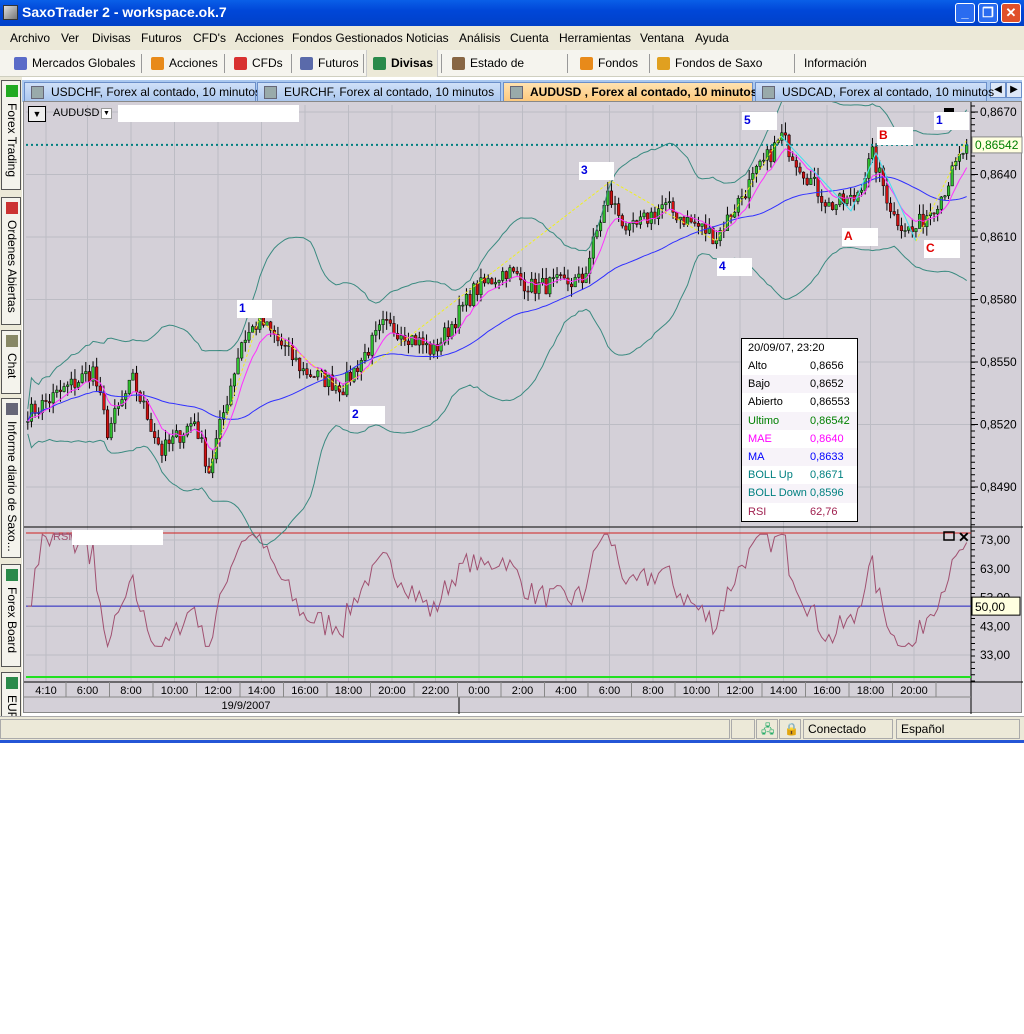  I want to click on chart-tab-usdchf: USDCHF, Forex al contado, 10 minutos, so click(142, 92).